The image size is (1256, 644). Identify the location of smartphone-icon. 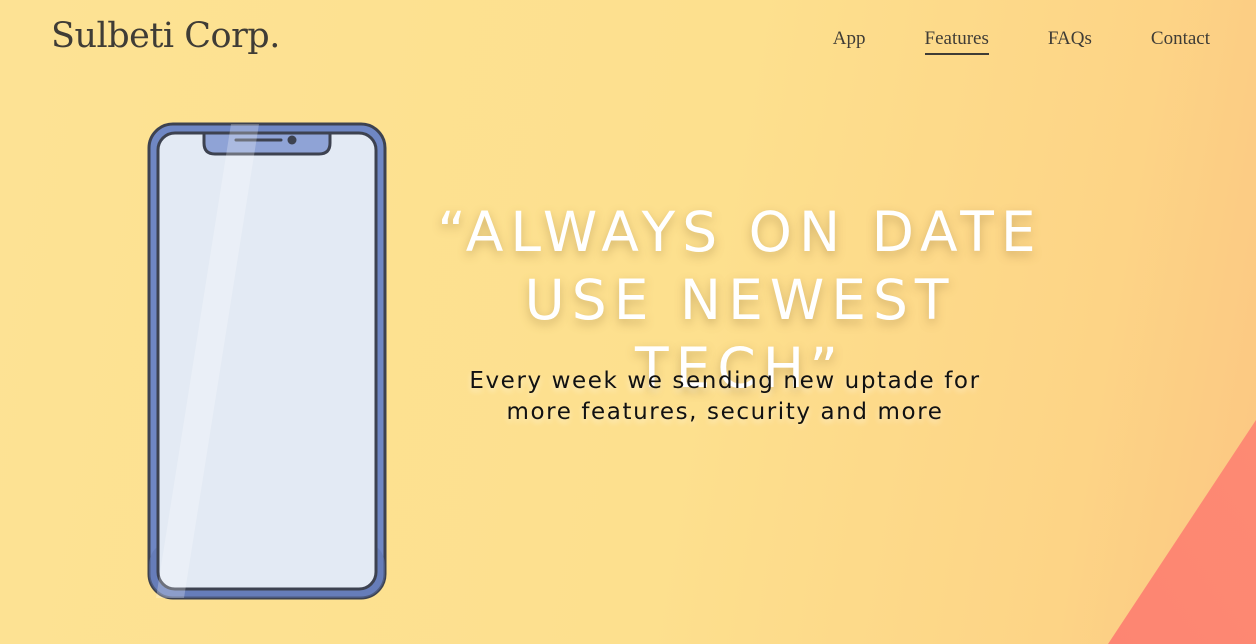
(267, 361).